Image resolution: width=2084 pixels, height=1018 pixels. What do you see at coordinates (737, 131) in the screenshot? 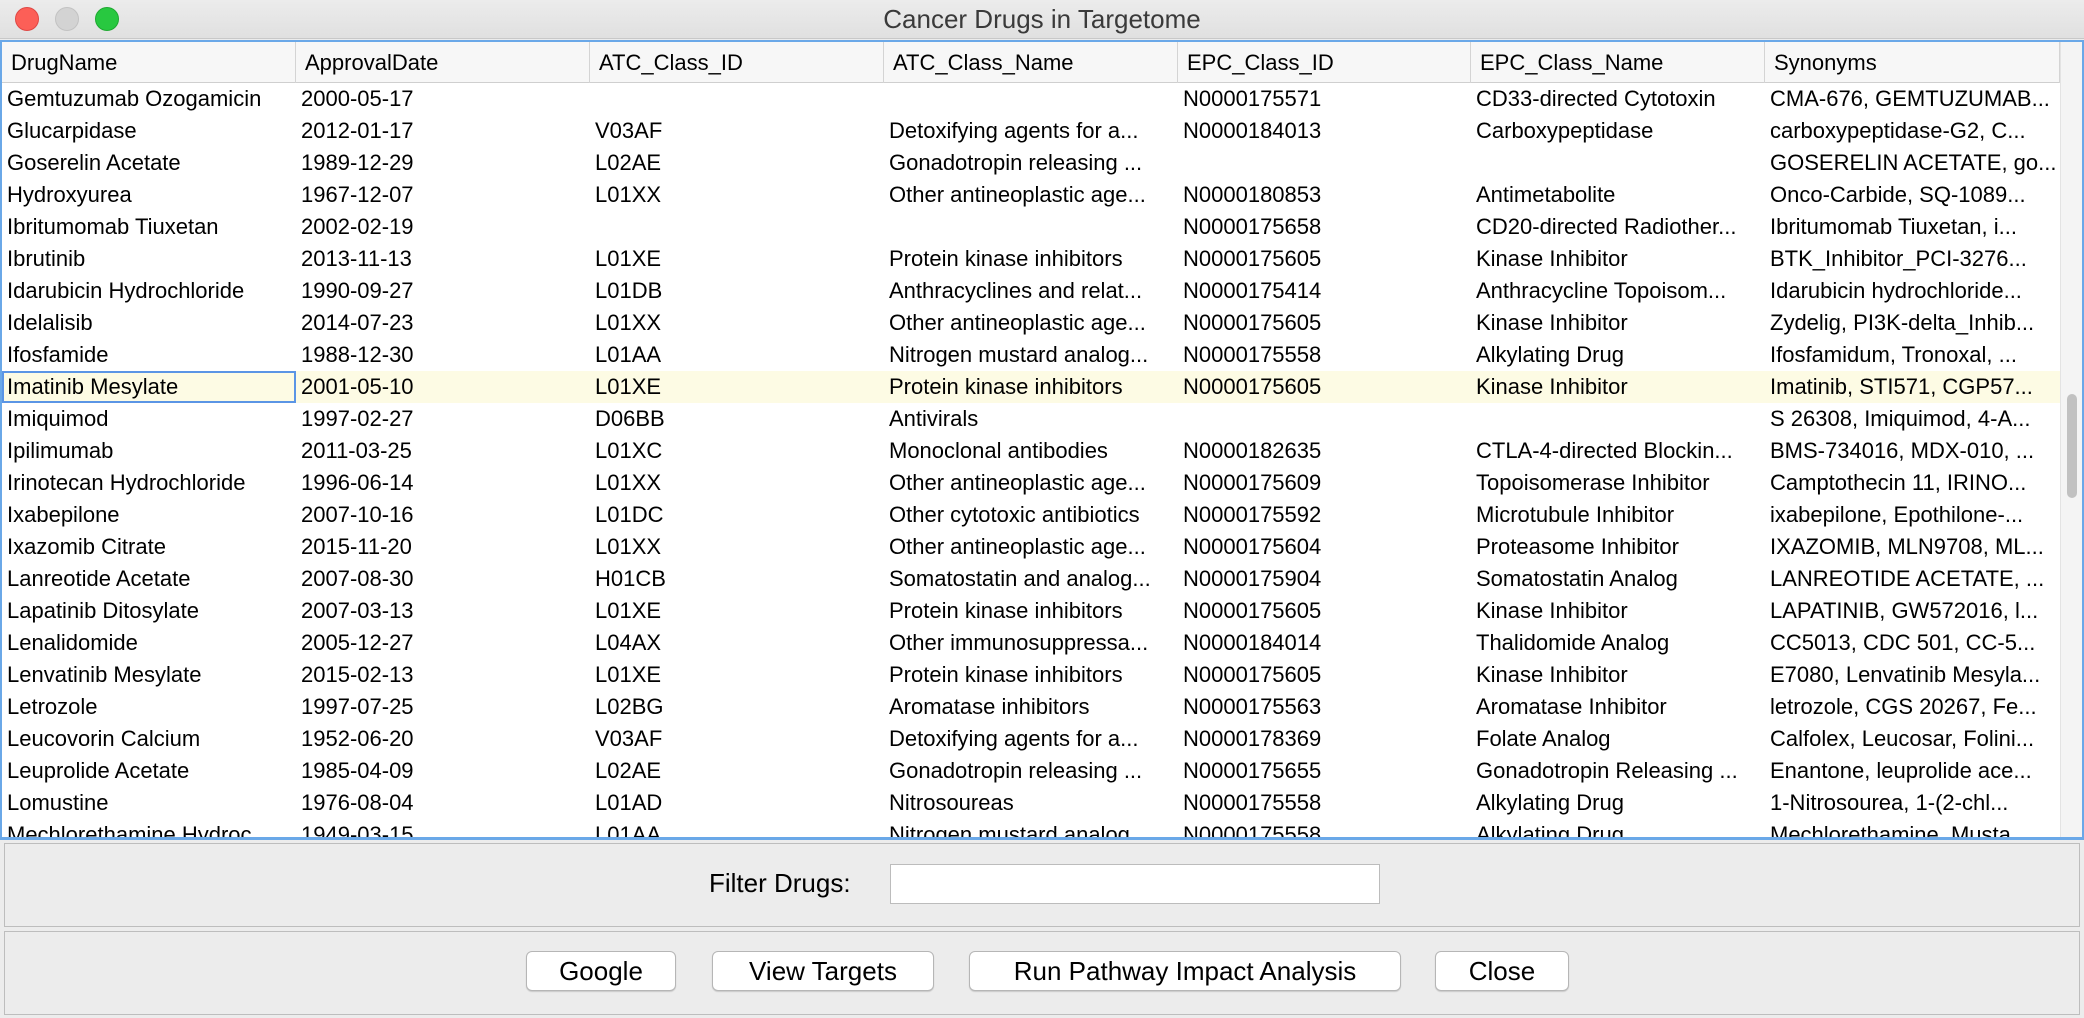
I see `table-cell: V03AF` at bounding box center [737, 131].